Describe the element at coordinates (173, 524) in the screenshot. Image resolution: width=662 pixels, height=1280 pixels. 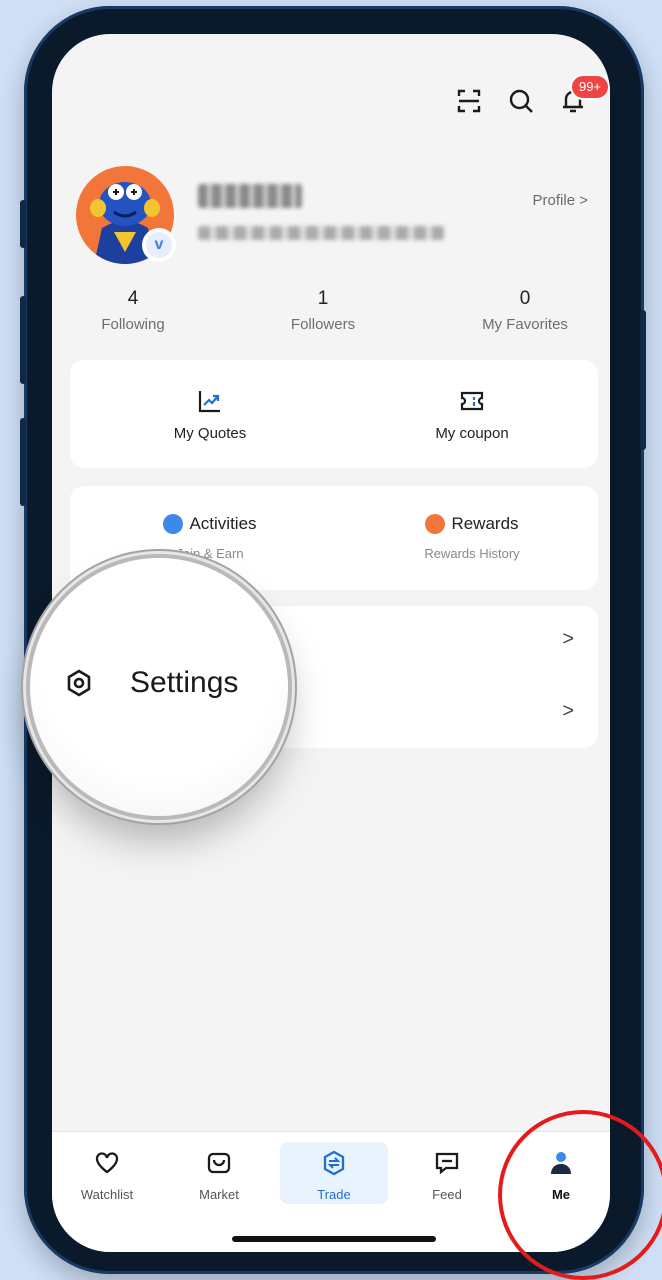
I see `activities-icon` at that location.